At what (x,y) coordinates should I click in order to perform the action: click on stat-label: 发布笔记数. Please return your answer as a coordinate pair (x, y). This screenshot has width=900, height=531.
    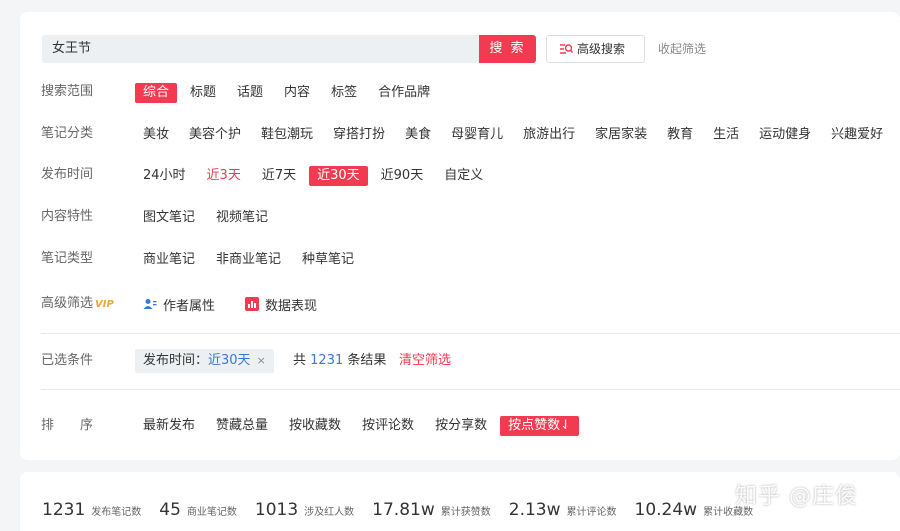
    Looking at the image, I should click on (116, 512).